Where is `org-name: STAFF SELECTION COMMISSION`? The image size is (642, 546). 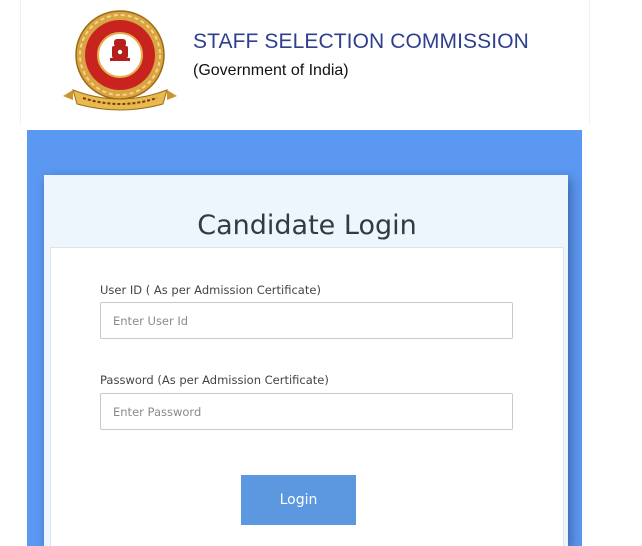
org-name: STAFF SELECTION COMMISSION is located at coordinates (361, 41).